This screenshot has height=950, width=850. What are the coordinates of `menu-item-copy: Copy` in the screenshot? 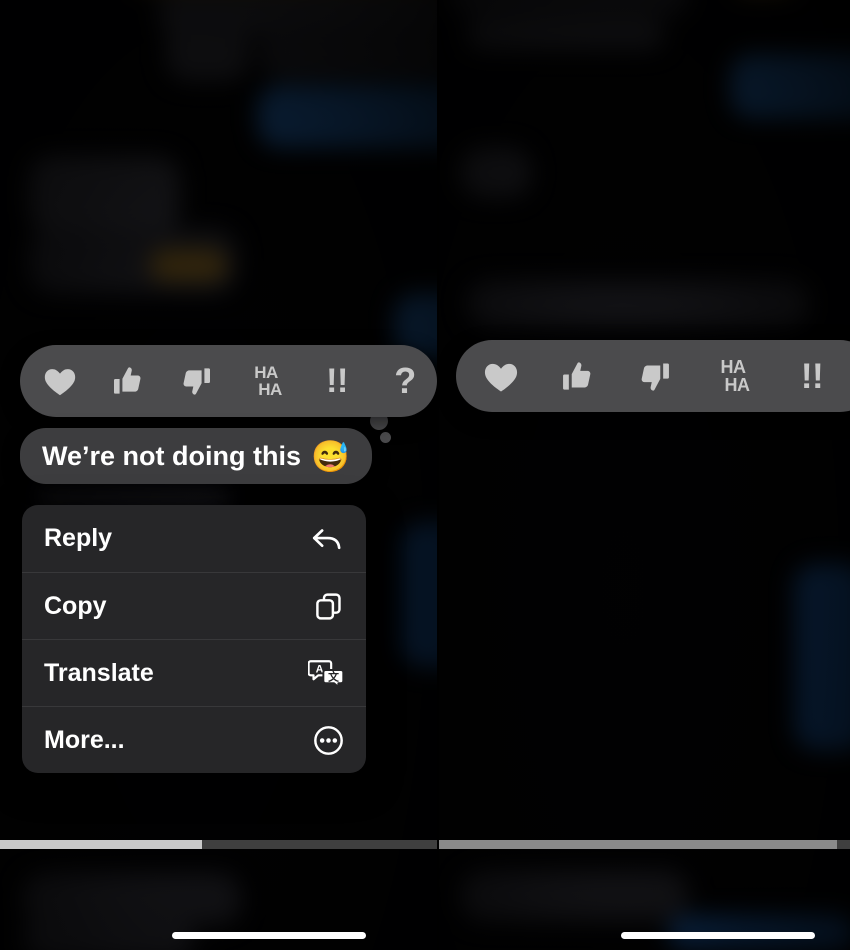 It's located at (194, 605).